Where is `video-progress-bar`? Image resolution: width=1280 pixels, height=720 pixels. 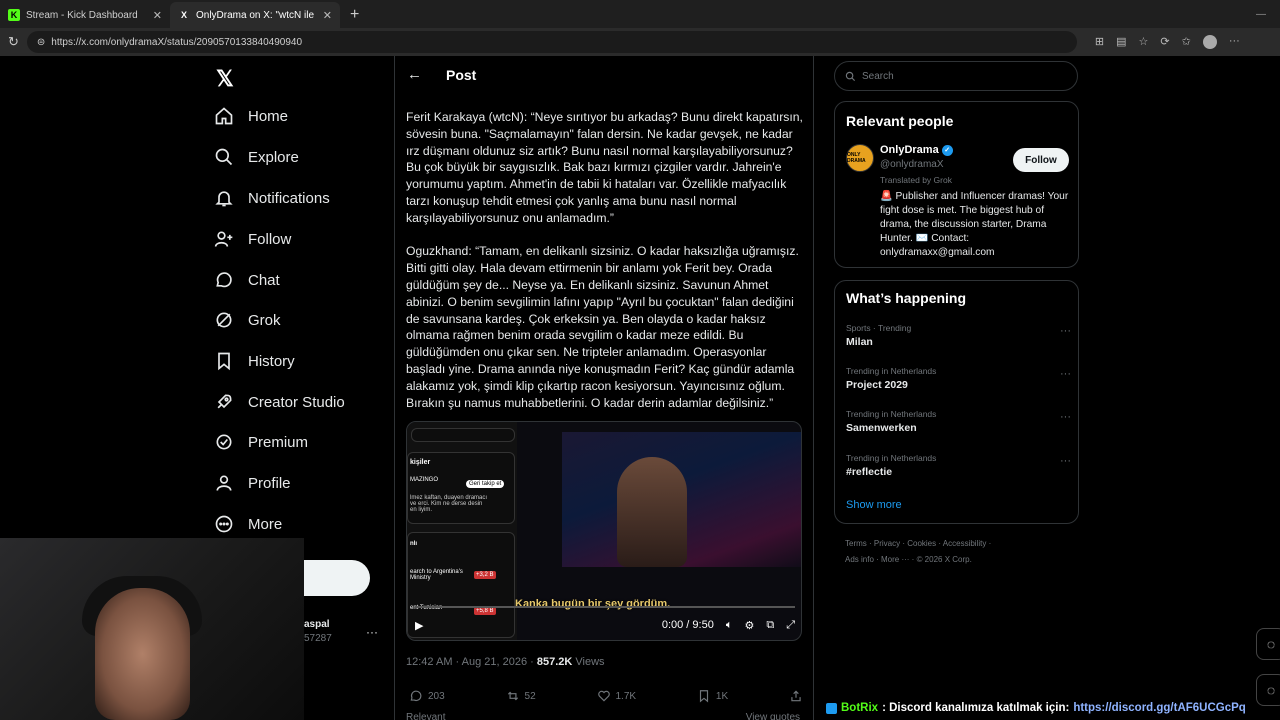
video-progress-bar is located at coordinates (605, 607).